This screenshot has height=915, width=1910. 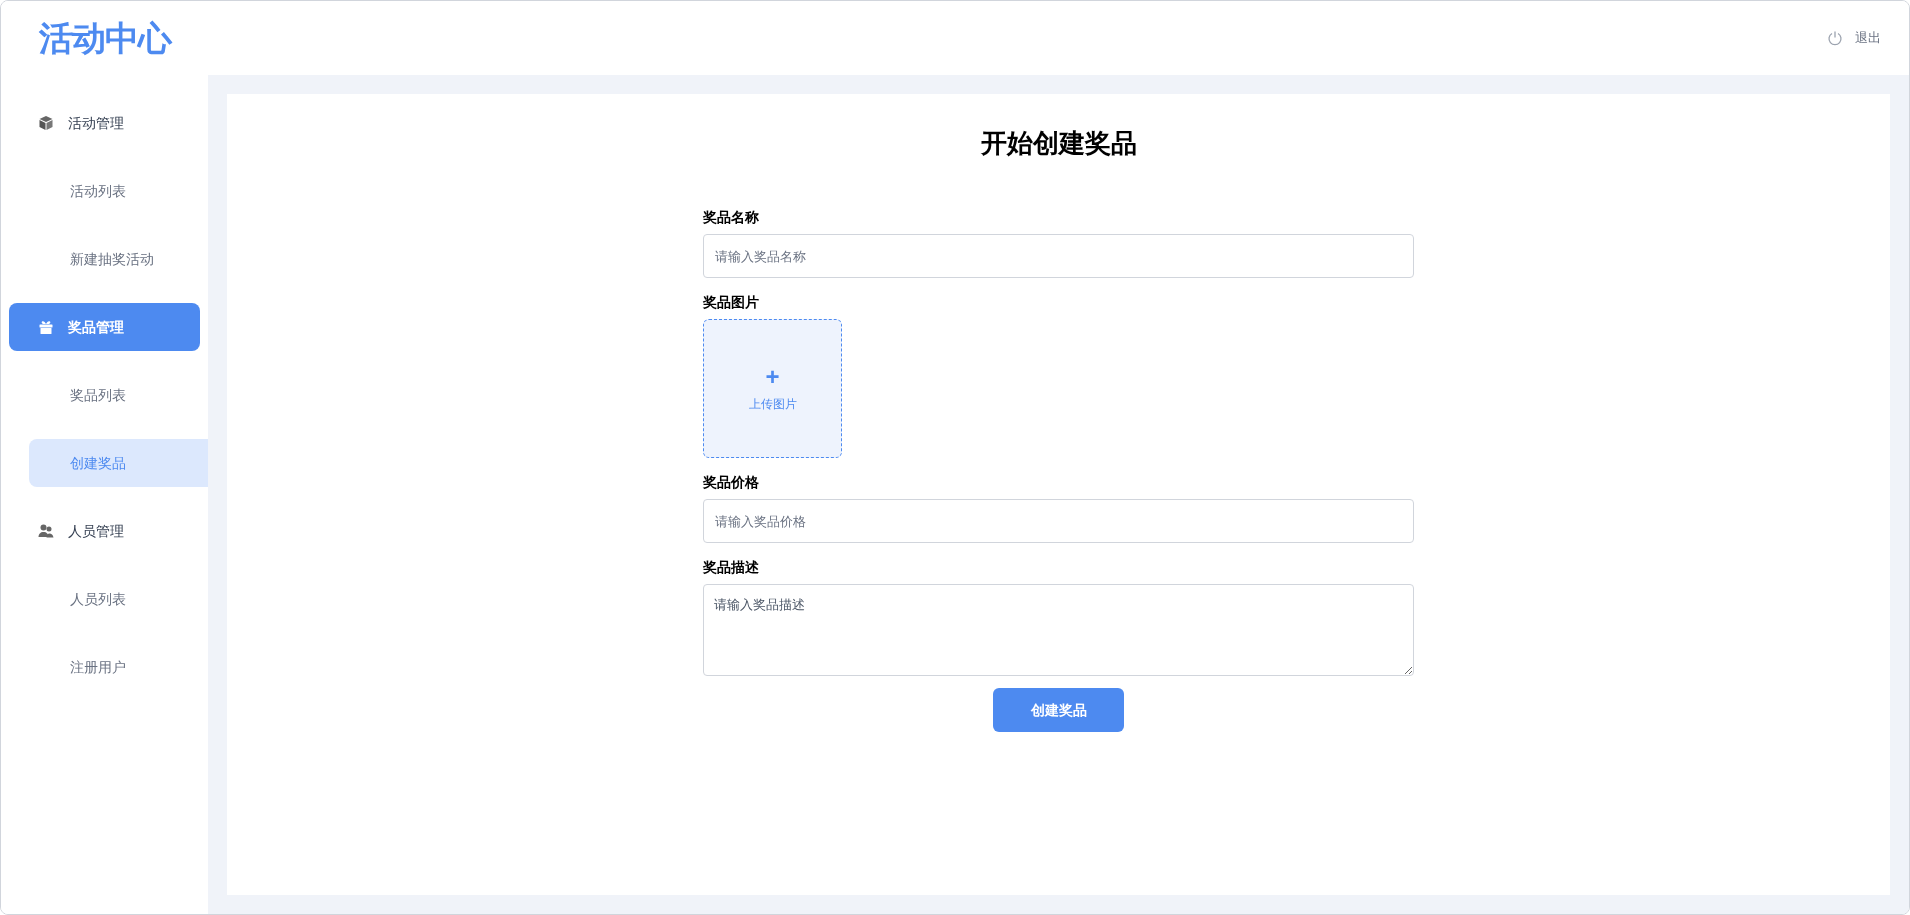 I want to click on menu-item: 注册用户, so click(x=118, y=667).